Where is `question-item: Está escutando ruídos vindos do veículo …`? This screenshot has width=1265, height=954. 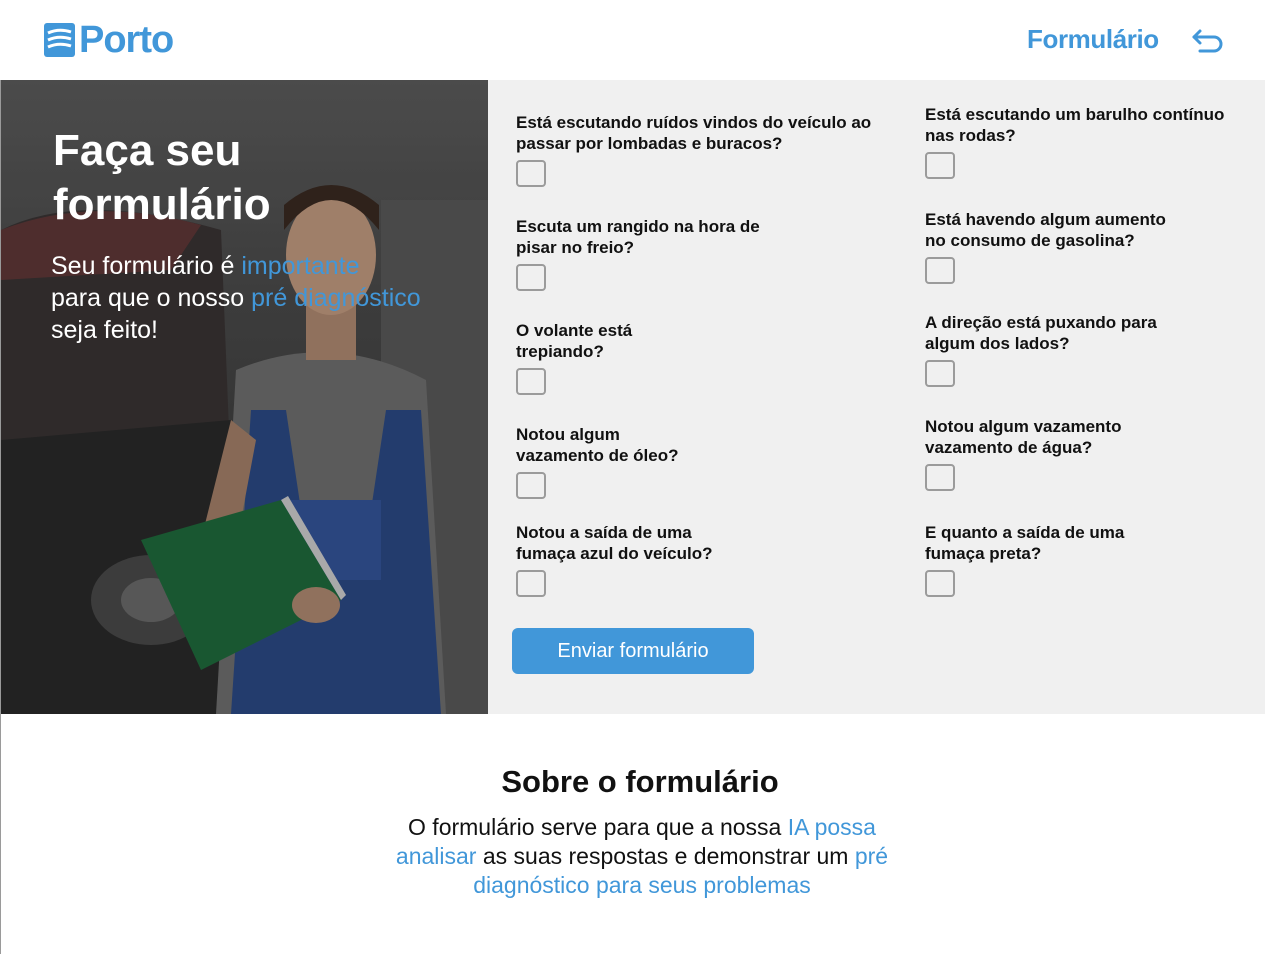
question-item: Está escutando ruídos vindos do veículo … is located at coordinates (701, 149).